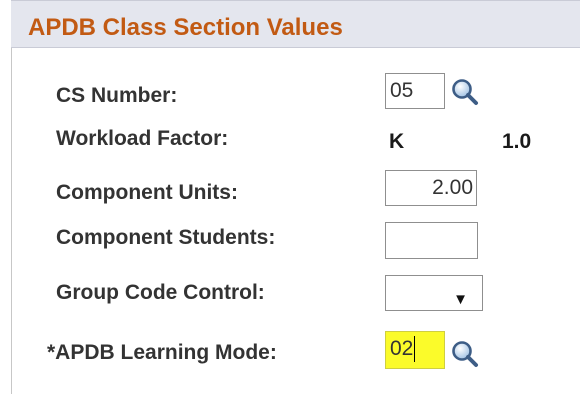  Describe the element at coordinates (160, 292) in the screenshot. I see `group-code-control-label: Group Code Control:` at that location.